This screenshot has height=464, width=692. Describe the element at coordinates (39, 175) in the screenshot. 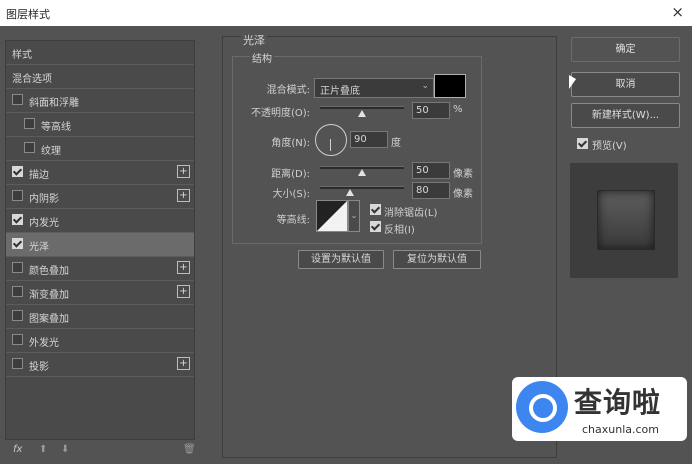

I see `style-item-label: 描边` at that location.